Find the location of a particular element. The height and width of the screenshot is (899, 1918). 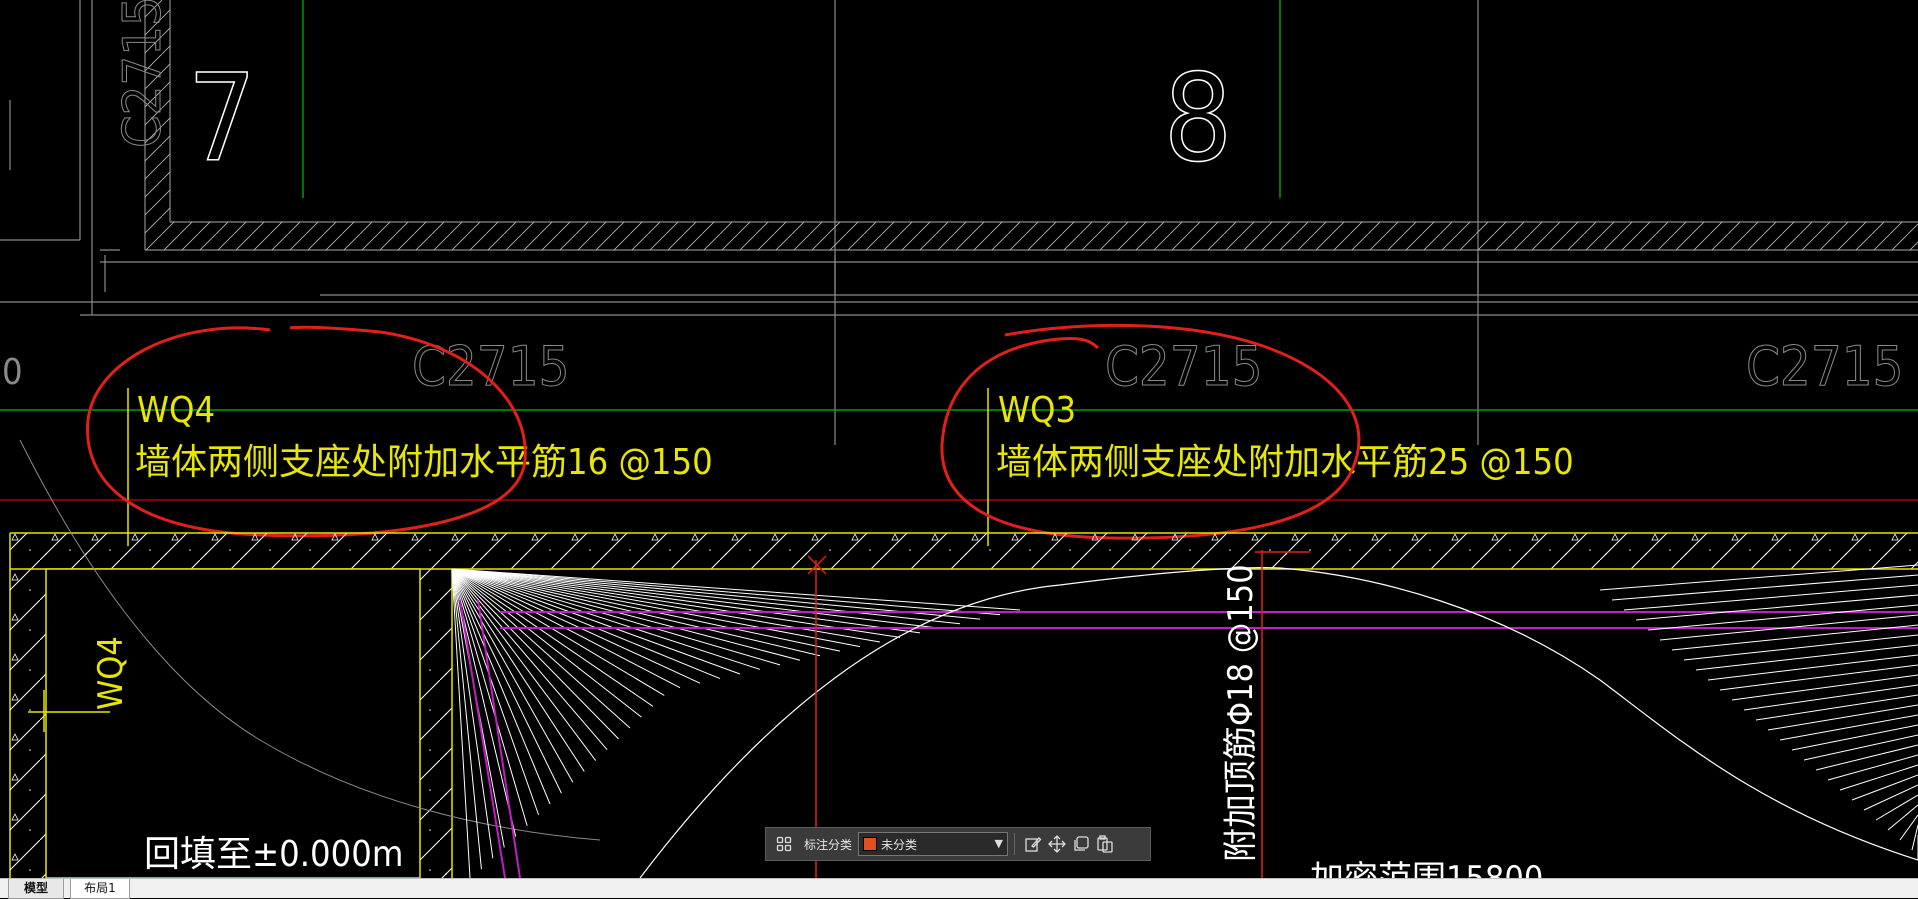

left-wall-hatch is located at coordinates (28, 723).